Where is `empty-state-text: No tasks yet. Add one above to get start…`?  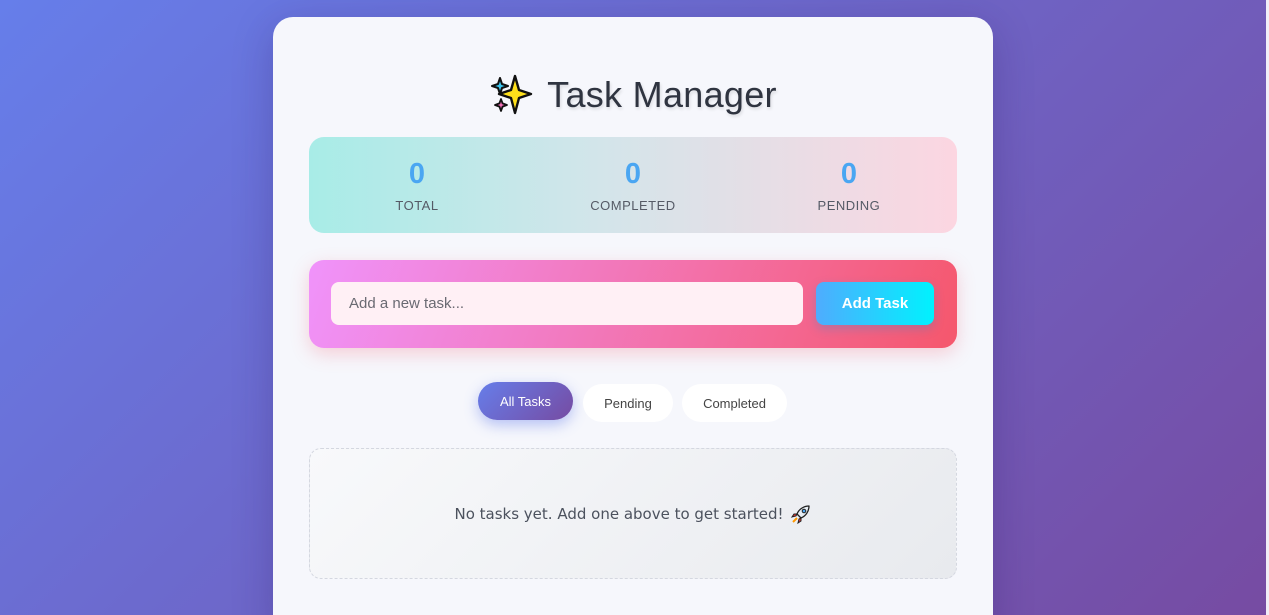 empty-state-text: No tasks yet. Add one above to get start… is located at coordinates (619, 513).